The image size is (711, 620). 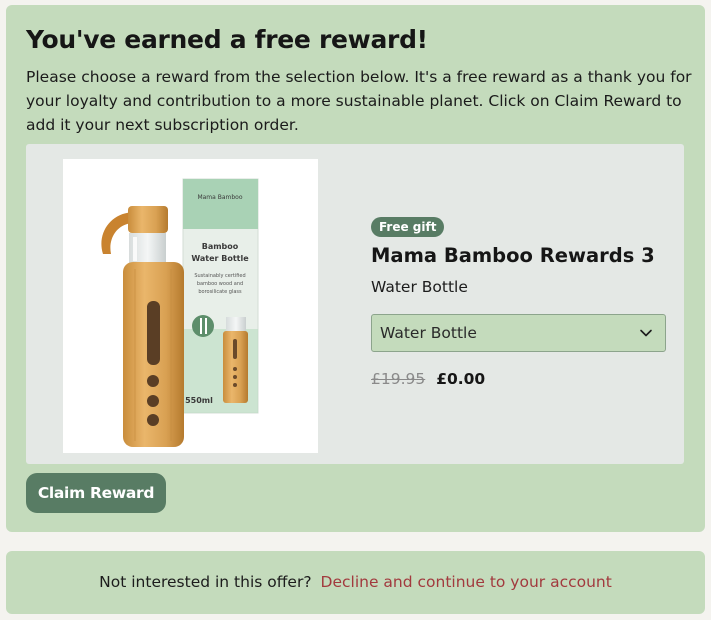 What do you see at coordinates (220, 258) in the screenshot?
I see `svg-text: Water Bottle` at bounding box center [220, 258].